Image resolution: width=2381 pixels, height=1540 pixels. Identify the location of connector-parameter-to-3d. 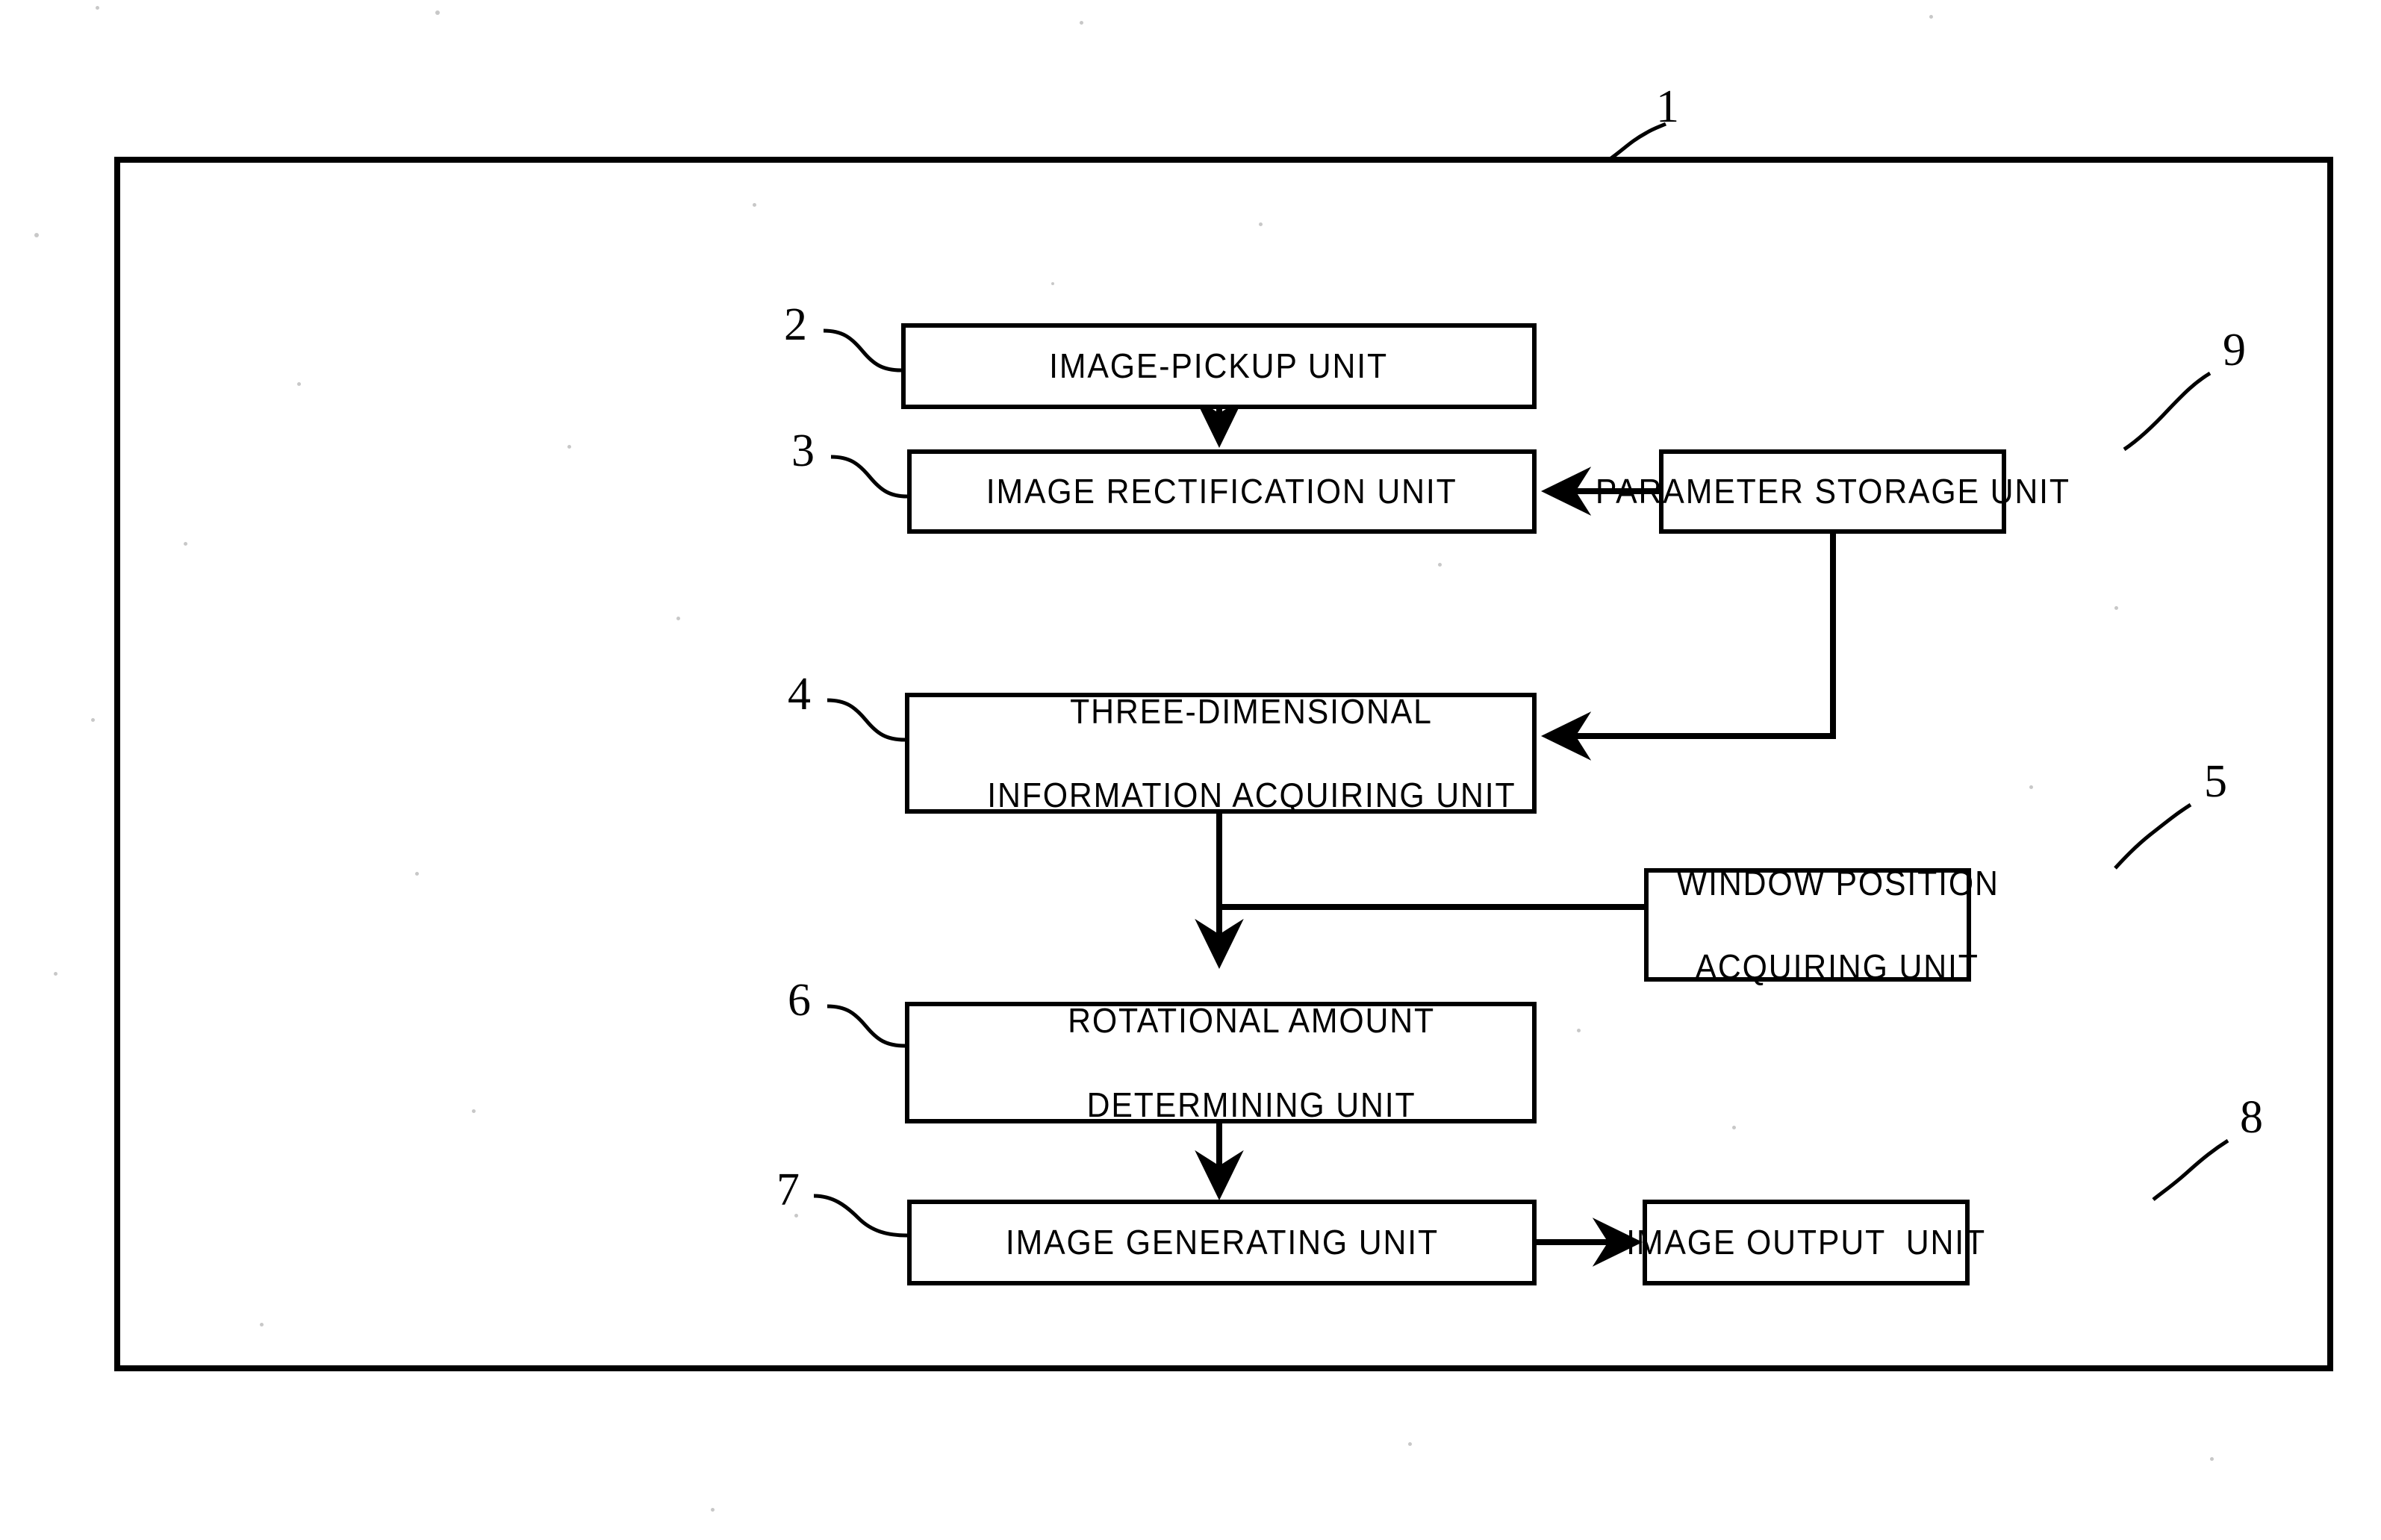
(1688, 647).